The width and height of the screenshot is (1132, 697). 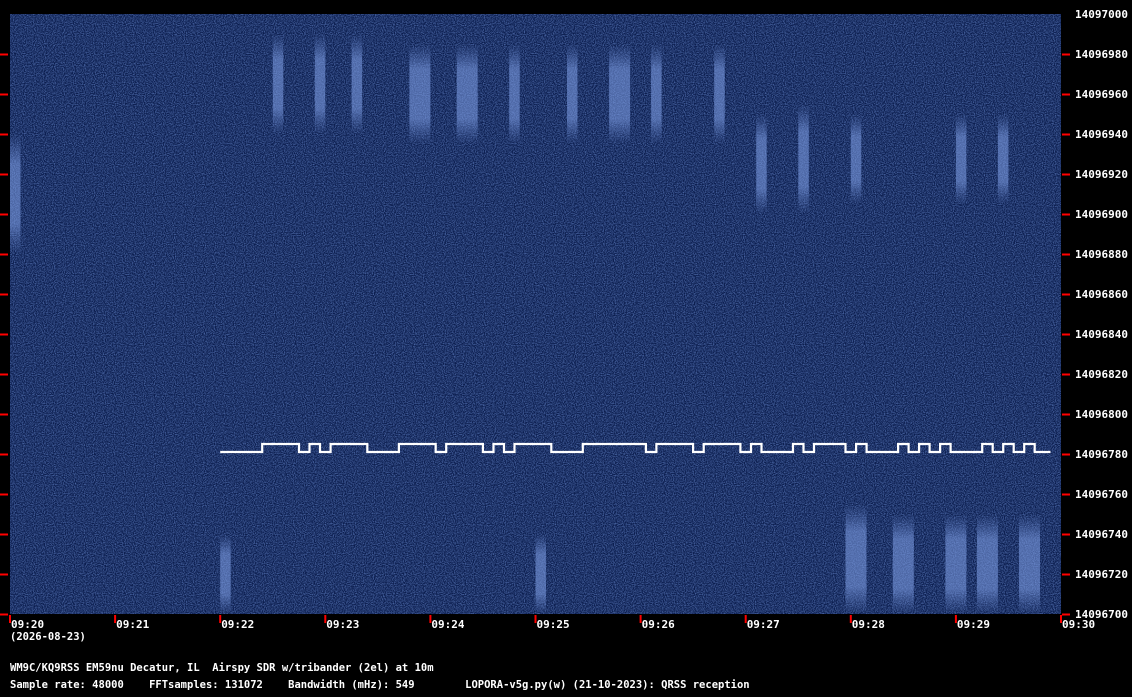 What do you see at coordinates (342, 624) in the screenshot?
I see `x-tick-label-3: 09:23` at bounding box center [342, 624].